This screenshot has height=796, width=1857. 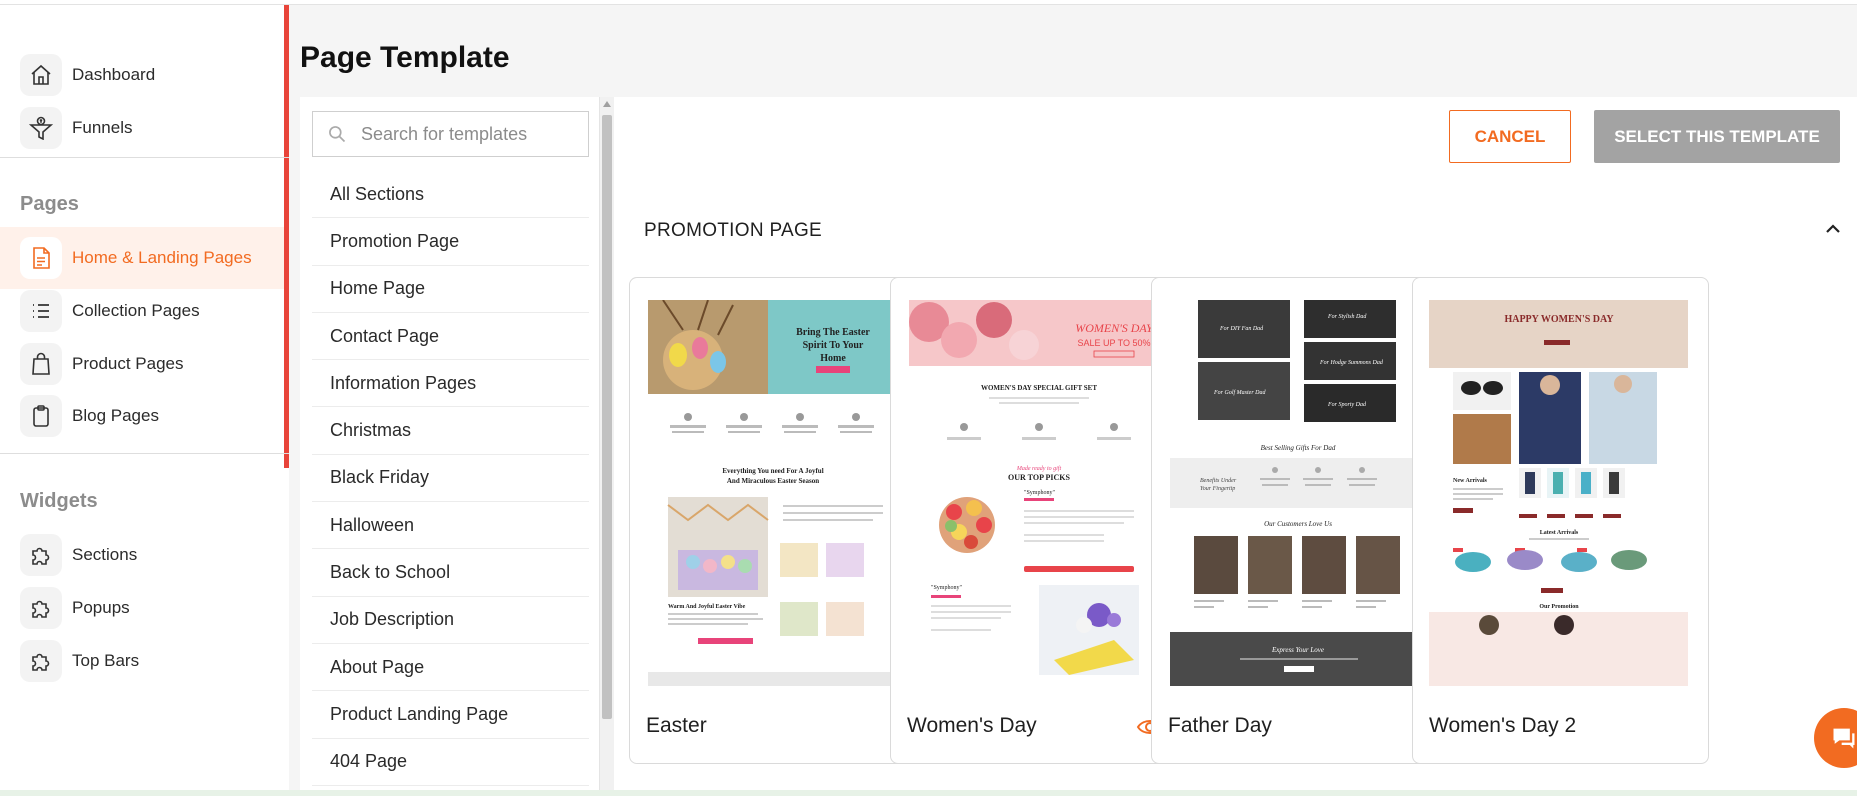 What do you see at coordinates (471, 134) in the screenshot?
I see `search-input` at bounding box center [471, 134].